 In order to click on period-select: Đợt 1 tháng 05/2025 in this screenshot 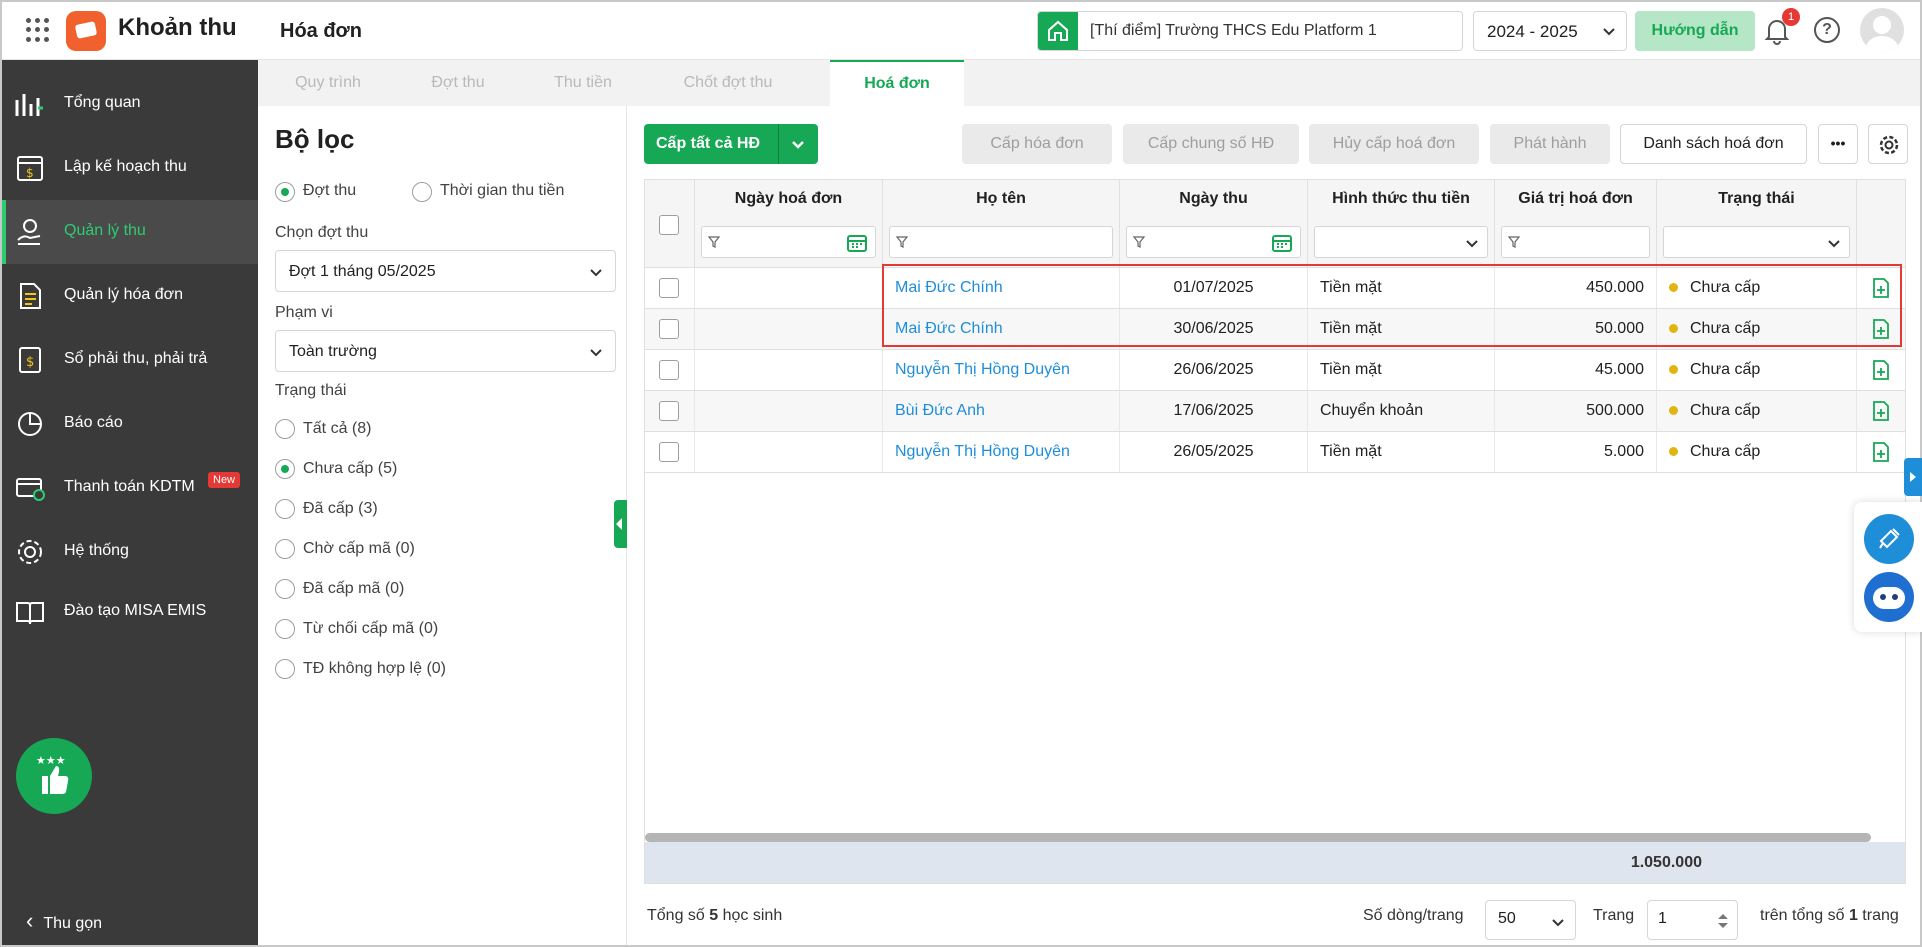, I will do `click(445, 271)`.